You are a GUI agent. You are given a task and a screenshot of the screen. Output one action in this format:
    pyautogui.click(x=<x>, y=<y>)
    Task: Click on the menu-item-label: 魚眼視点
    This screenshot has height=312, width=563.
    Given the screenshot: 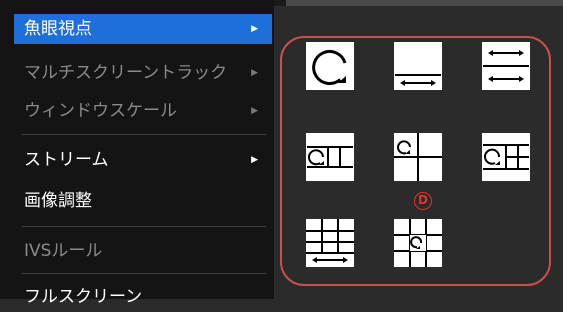 What is the action you would take?
    pyautogui.click(x=58, y=29)
    